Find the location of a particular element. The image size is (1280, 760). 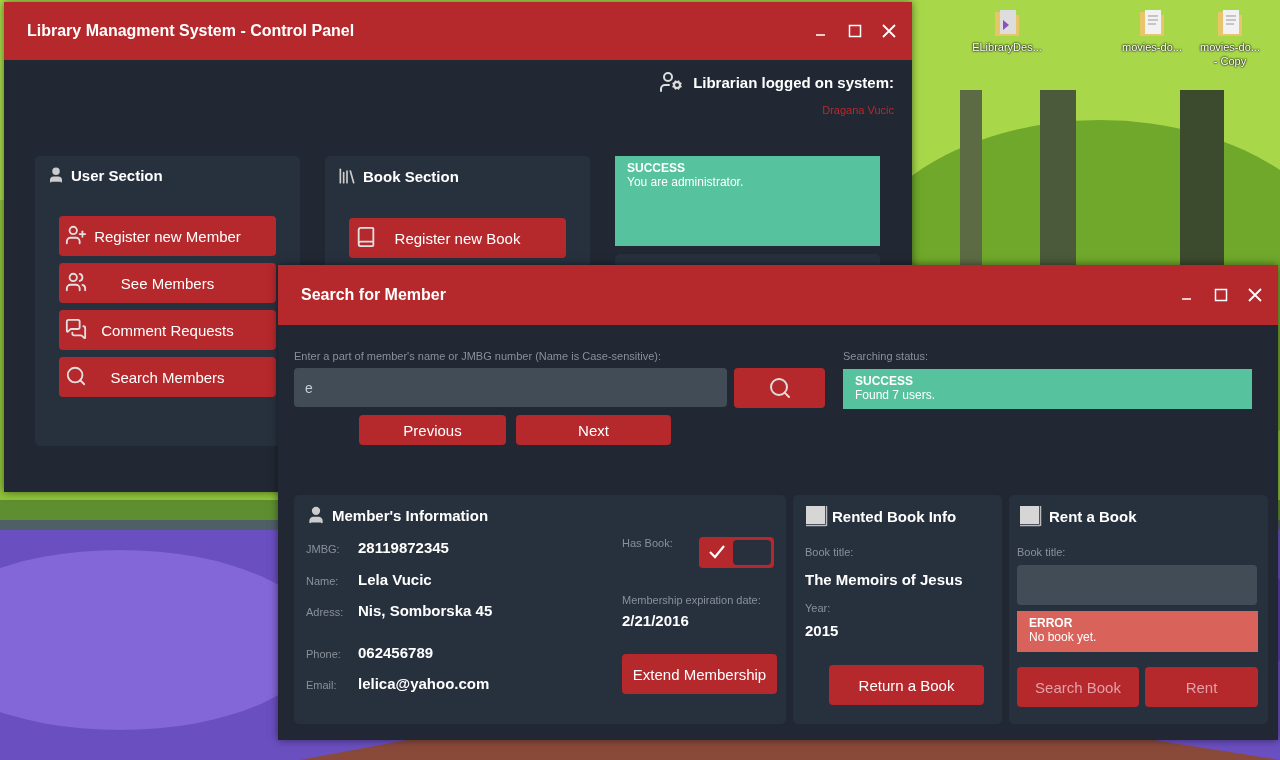

section-button: Search Members is located at coordinates (167, 377).